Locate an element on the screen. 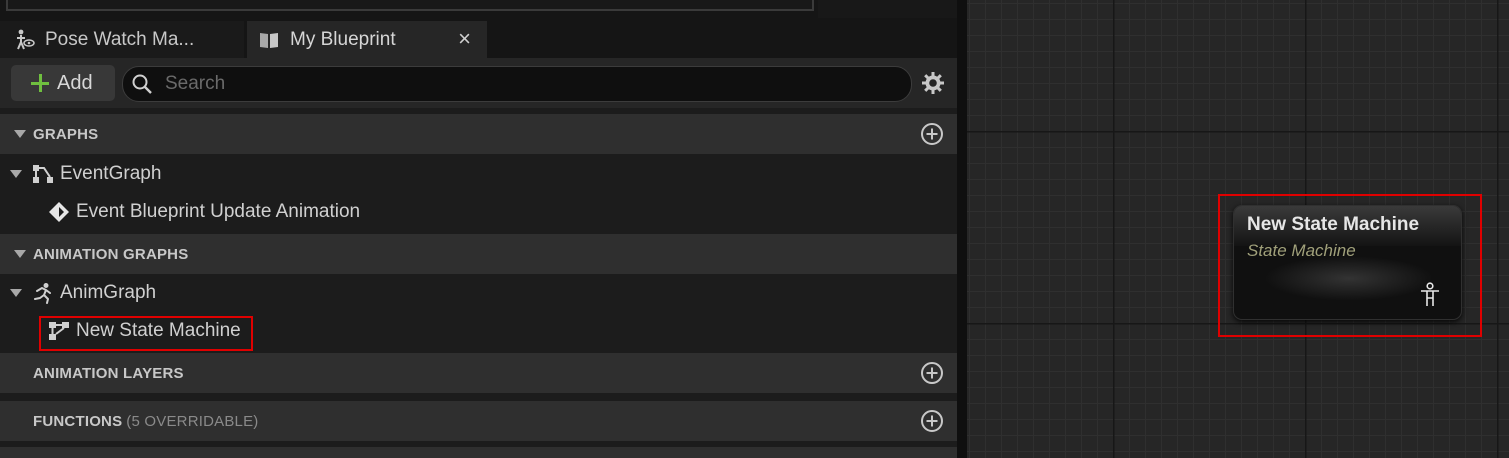 This screenshot has width=1509, height=458. section-graphs: GRAPHS is located at coordinates (478, 134).